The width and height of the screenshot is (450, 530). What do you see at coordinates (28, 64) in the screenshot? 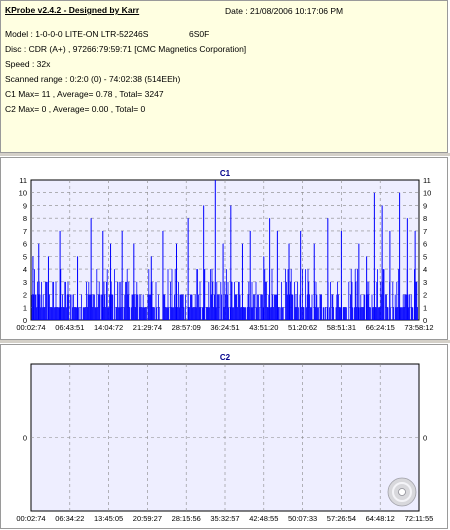
I see `speed-line: Speed : 32x` at bounding box center [28, 64].